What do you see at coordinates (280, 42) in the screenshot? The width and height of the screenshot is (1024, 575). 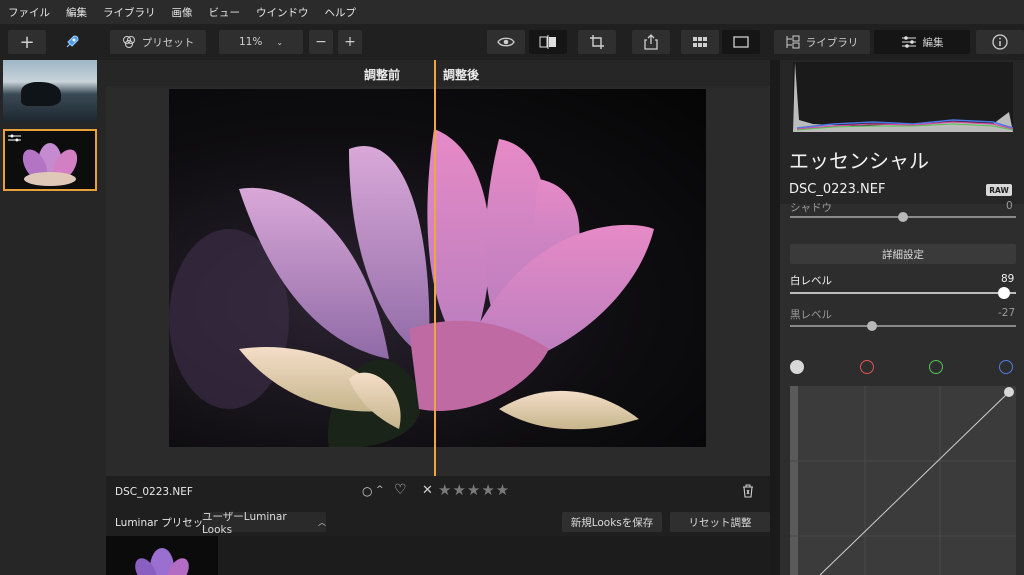 I see `chevron-down-icon: ⌄` at bounding box center [280, 42].